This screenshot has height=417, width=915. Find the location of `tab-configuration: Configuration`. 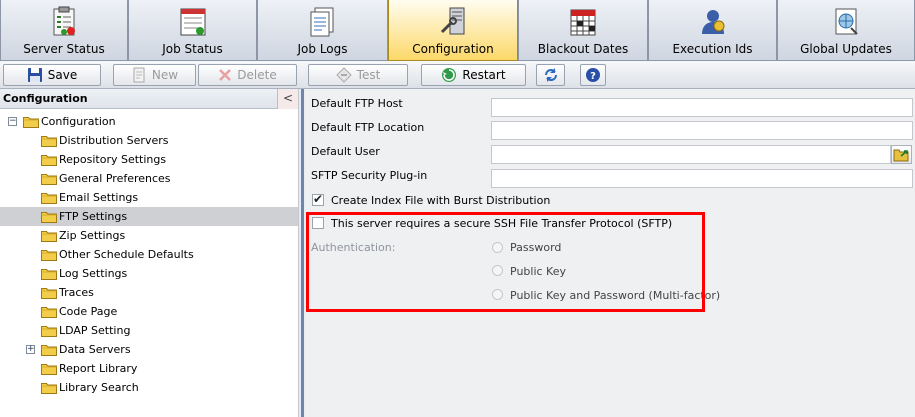

tab-configuration: Configuration is located at coordinates (453, 30).